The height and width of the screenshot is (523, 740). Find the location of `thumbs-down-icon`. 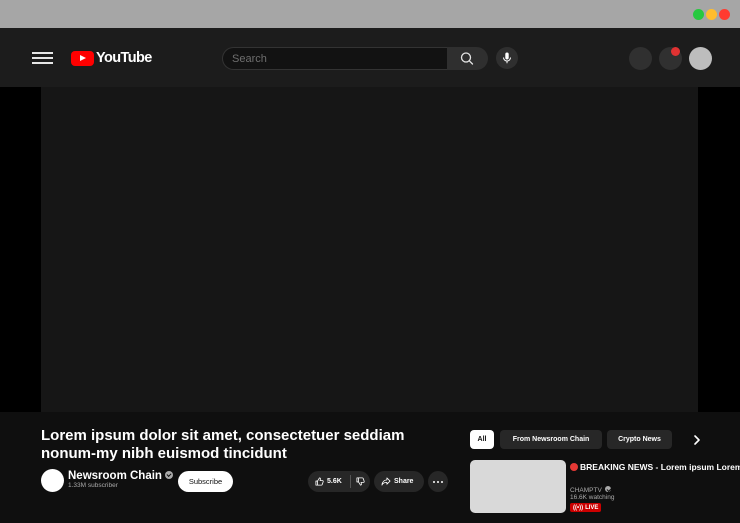

thumbs-down-icon is located at coordinates (360, 481).